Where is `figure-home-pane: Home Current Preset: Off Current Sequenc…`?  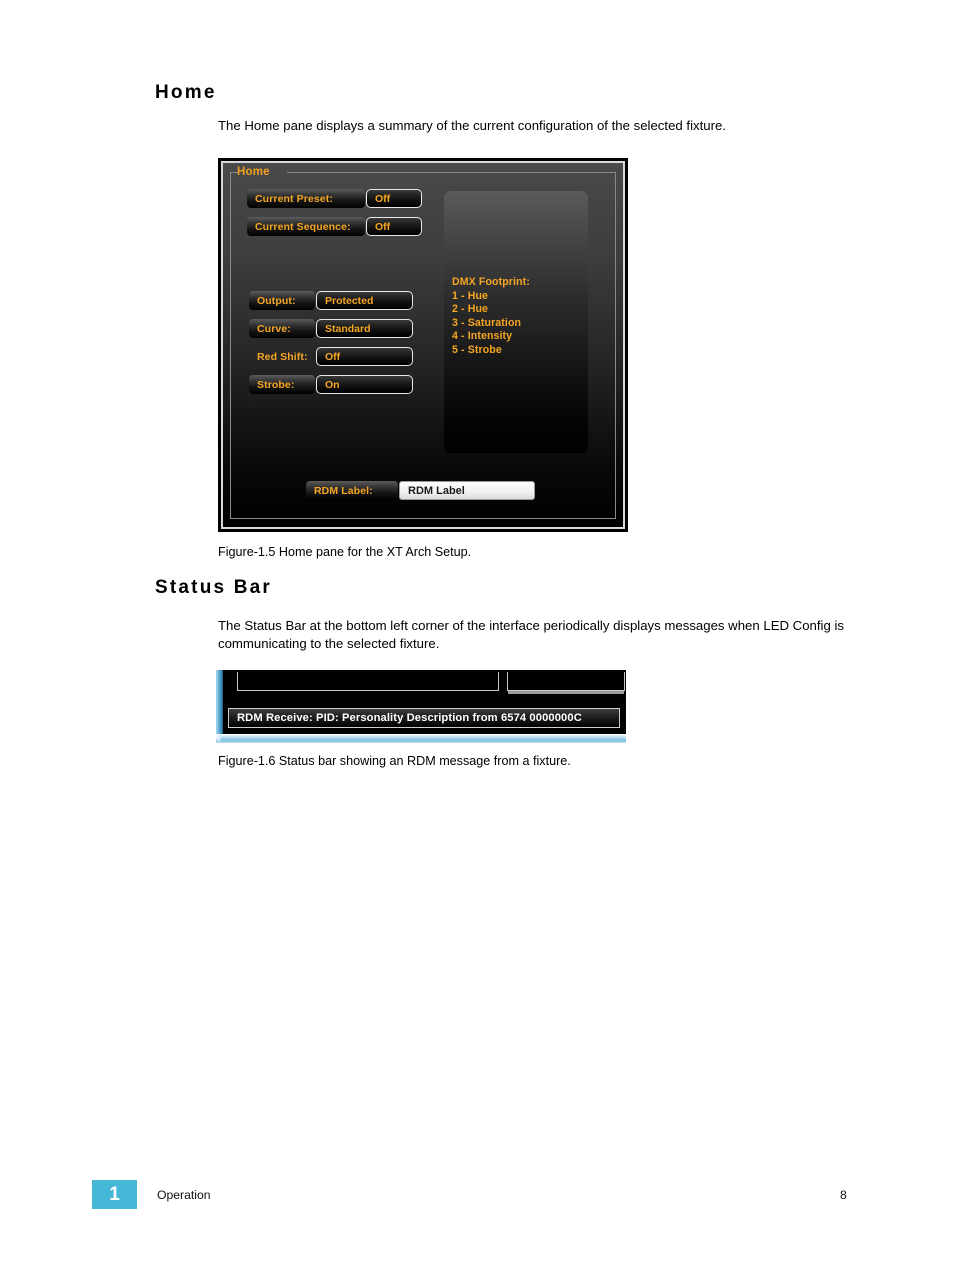
figure-home-pane: Home Current Preset: Off Current Sequenc… is located at coordinates (423, 345).